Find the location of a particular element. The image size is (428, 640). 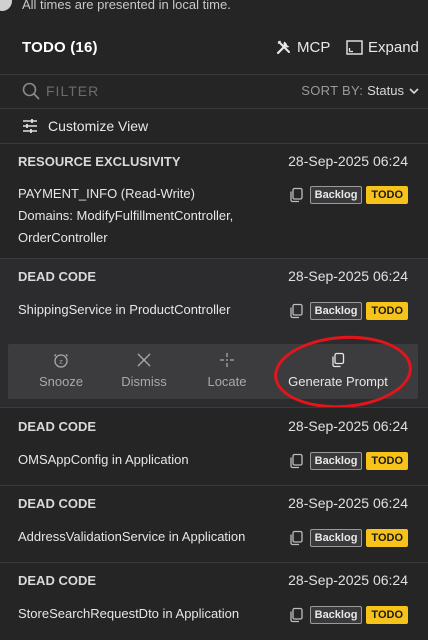

filter-input is located at coordinates (146, 91).